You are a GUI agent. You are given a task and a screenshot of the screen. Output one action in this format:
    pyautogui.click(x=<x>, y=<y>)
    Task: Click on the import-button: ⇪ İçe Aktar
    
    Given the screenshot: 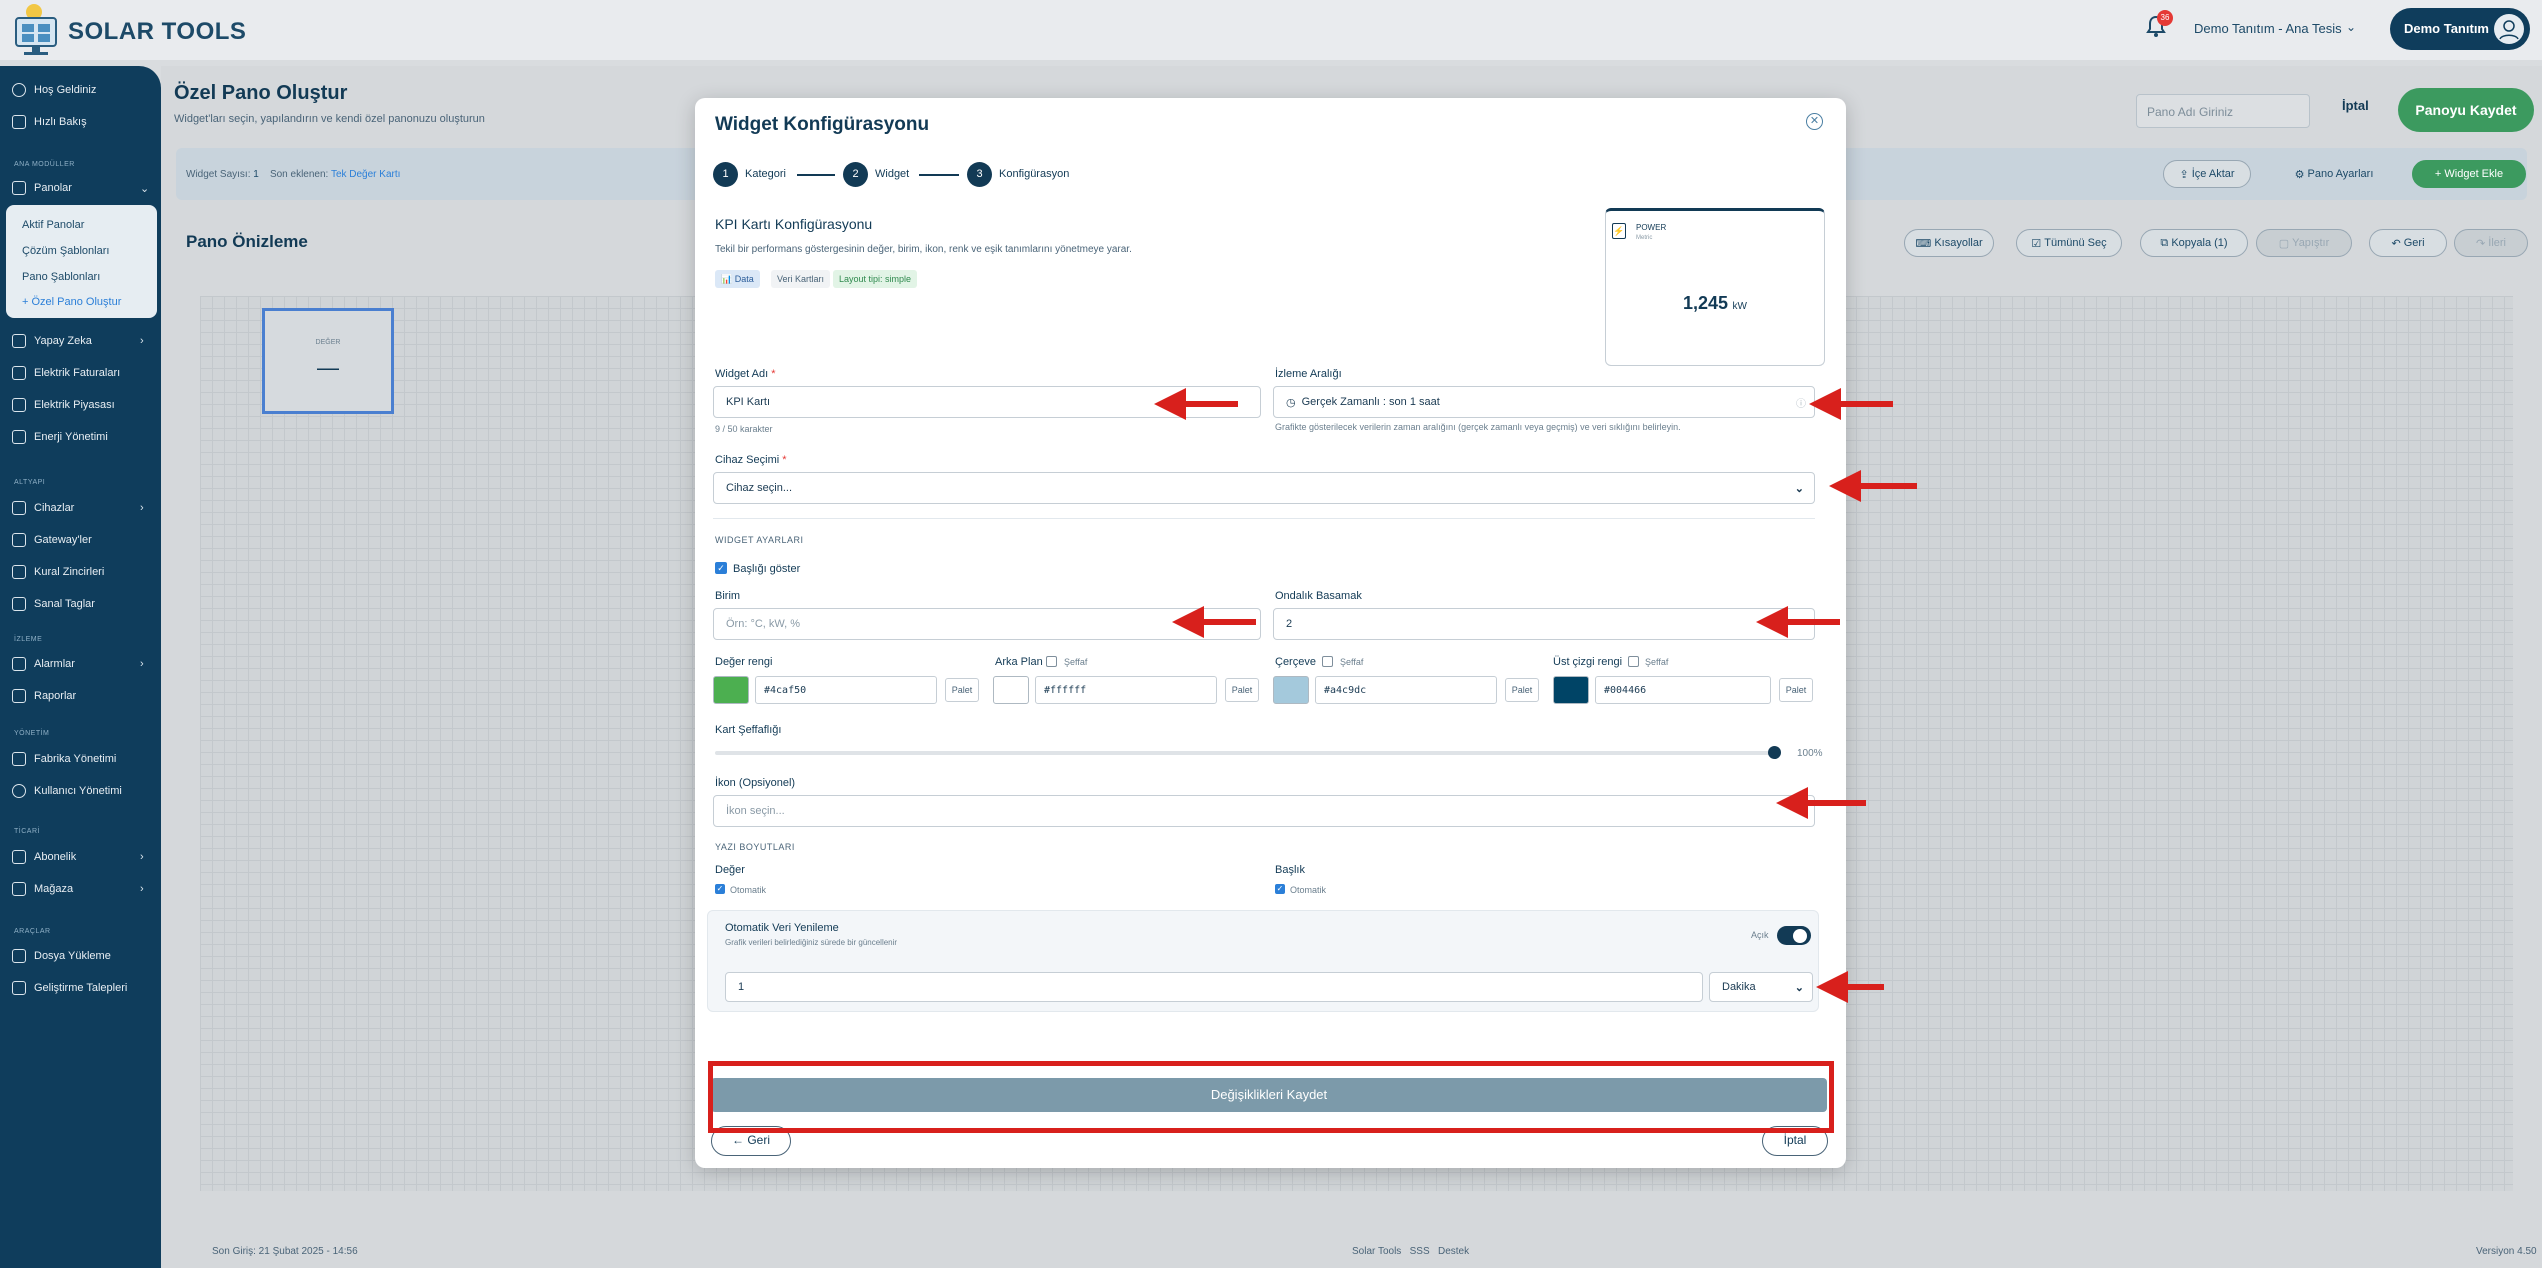 What is the action you would take?
    pyautogui.click(x=2207, y=174)
    